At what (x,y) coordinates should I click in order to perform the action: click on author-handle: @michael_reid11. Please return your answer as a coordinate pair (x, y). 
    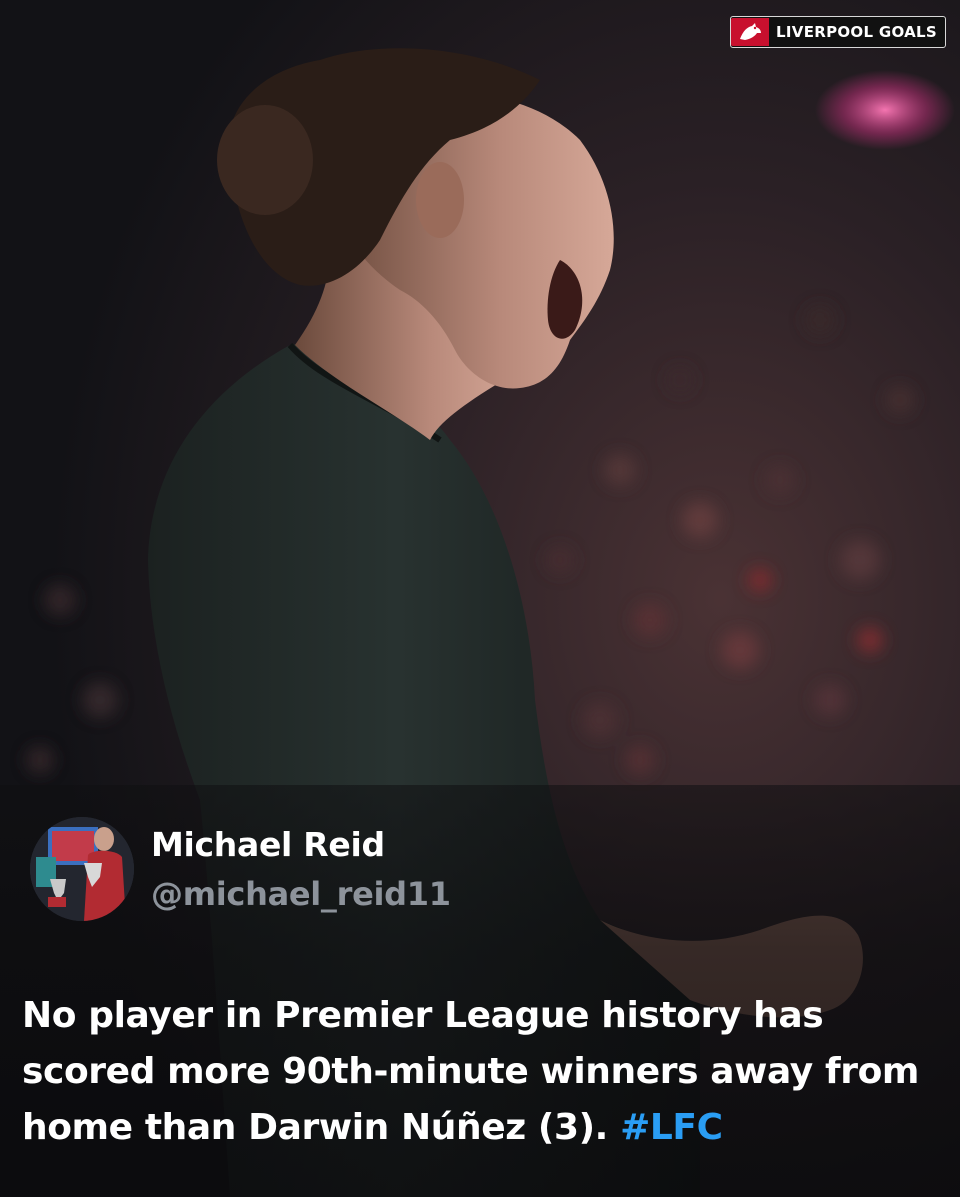
    Looking at the image, I should click on (301, 894).